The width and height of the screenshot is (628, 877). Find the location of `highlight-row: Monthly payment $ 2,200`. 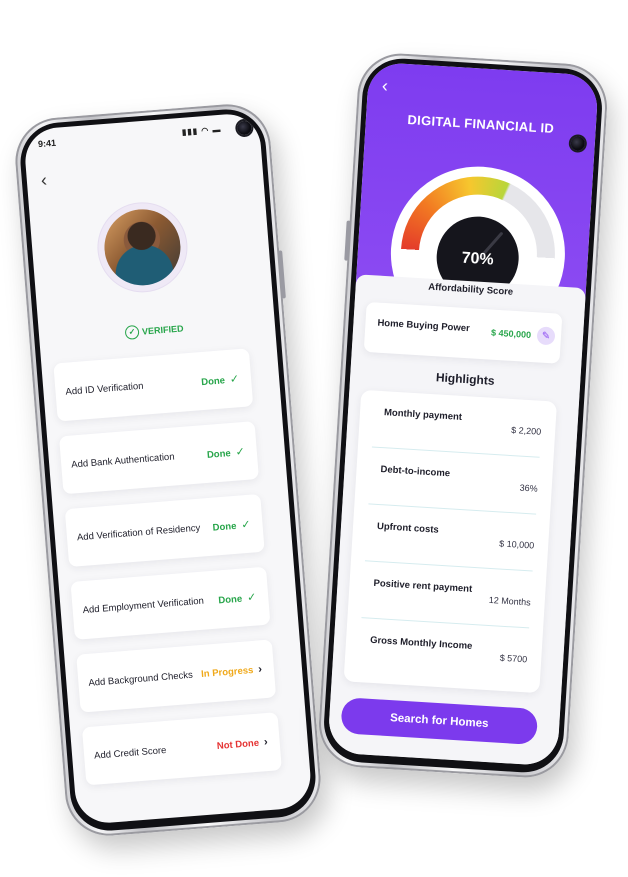

highlight-row: Monthly payment $ 2,200 is located at coordinates (457, 424).